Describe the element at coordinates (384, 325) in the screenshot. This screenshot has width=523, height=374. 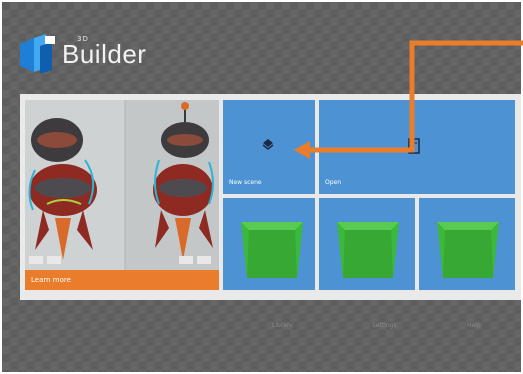
I see `footer-link-settings: Settings` at that location.